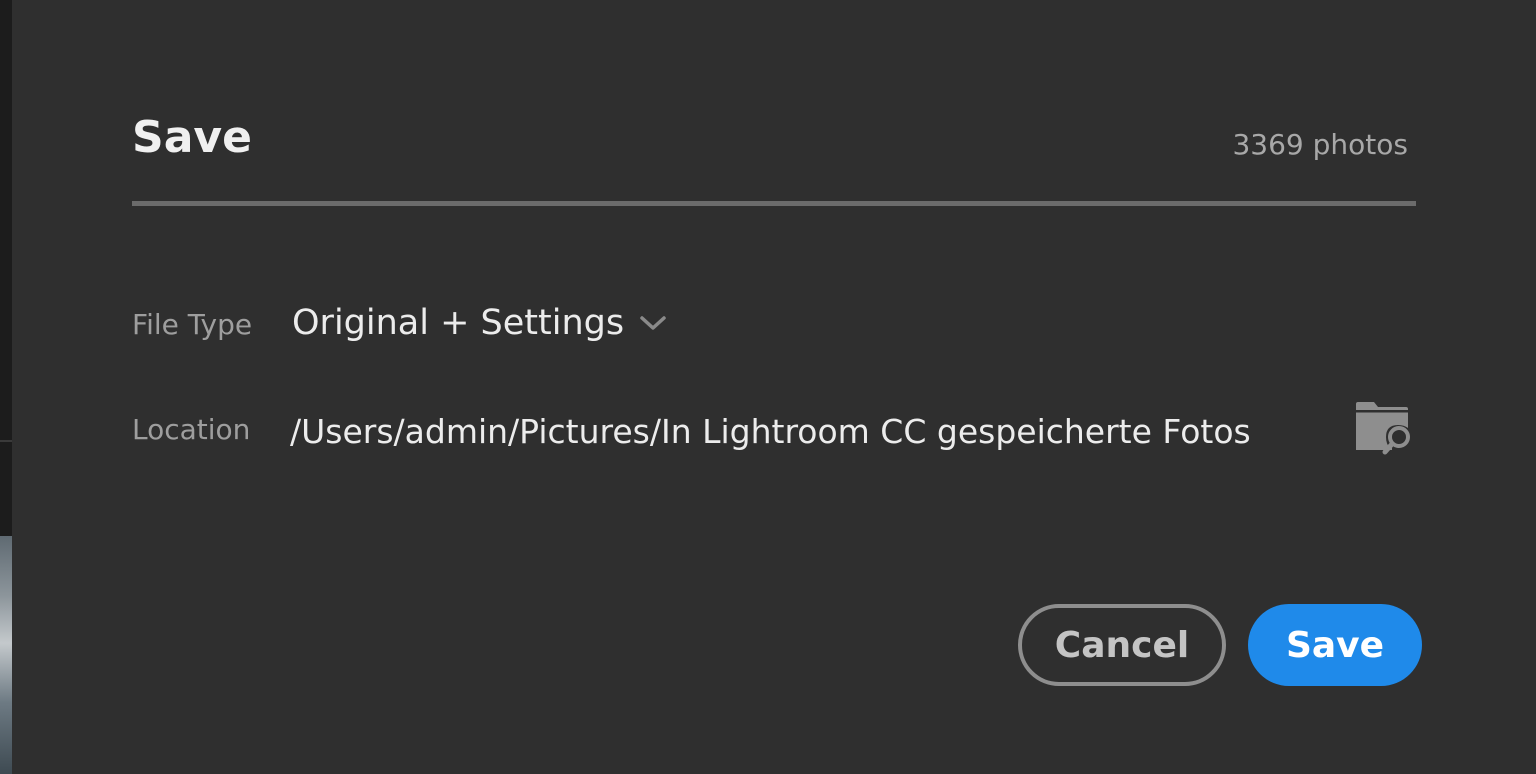 The height and width of the screenshot is (774, 1536). Describe the element at coordinates (6, 655) in the screenshot. I see `background-photo-thumbnail` at that location.